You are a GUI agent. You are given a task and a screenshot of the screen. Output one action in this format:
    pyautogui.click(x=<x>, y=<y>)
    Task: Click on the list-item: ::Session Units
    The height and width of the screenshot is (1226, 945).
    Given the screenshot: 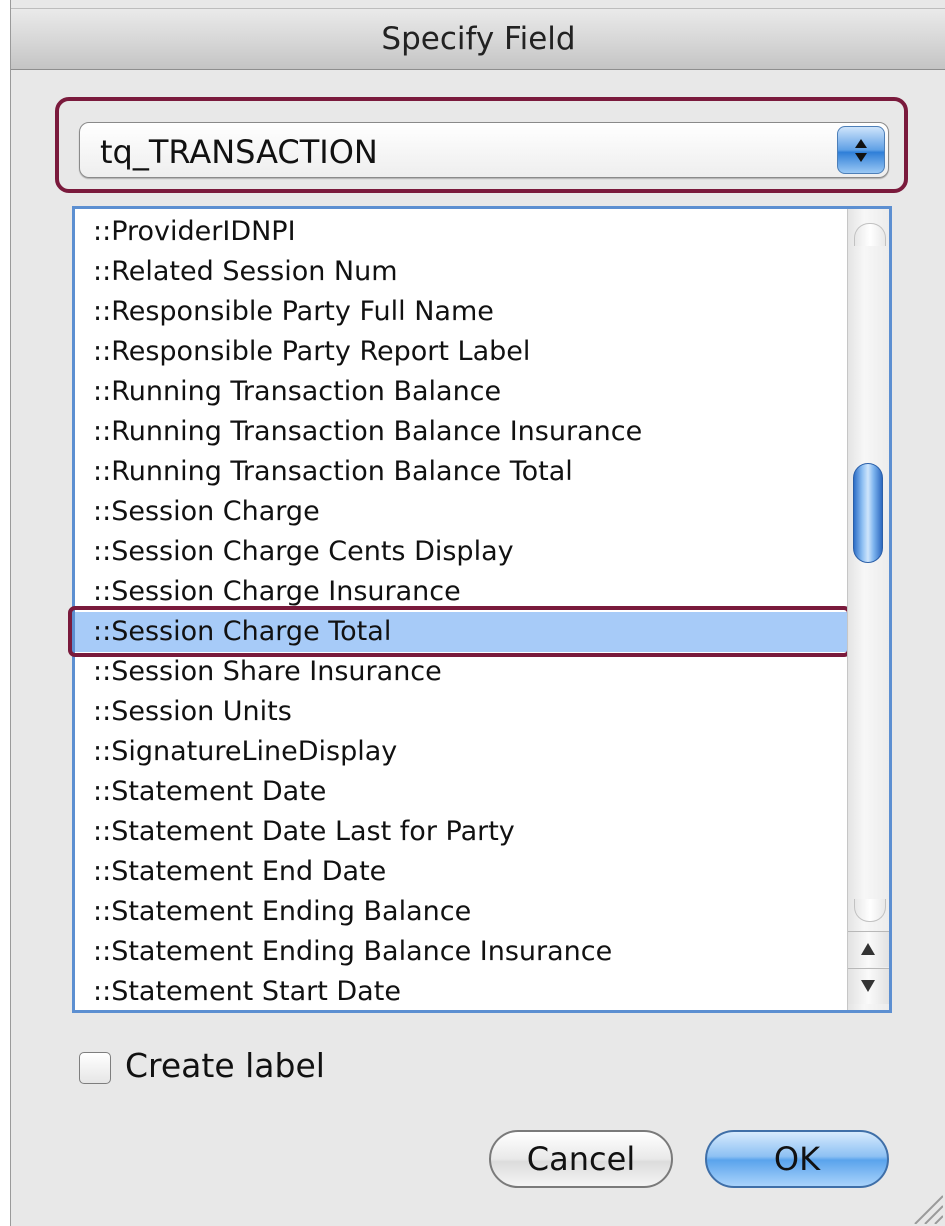 What is the action you would take?
    pyautogui.click(x=462, y=712)
    